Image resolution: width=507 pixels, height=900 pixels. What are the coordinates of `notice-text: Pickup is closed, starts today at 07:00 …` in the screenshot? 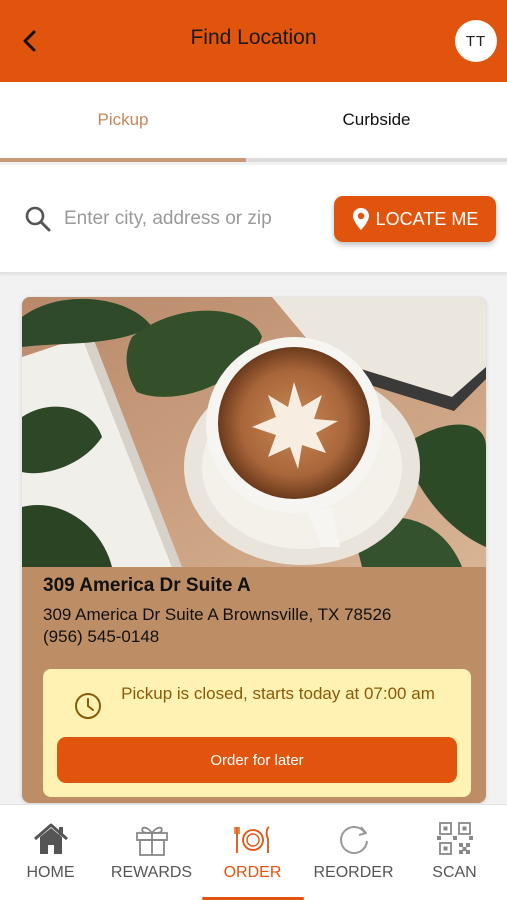 It's located at (278, 693).